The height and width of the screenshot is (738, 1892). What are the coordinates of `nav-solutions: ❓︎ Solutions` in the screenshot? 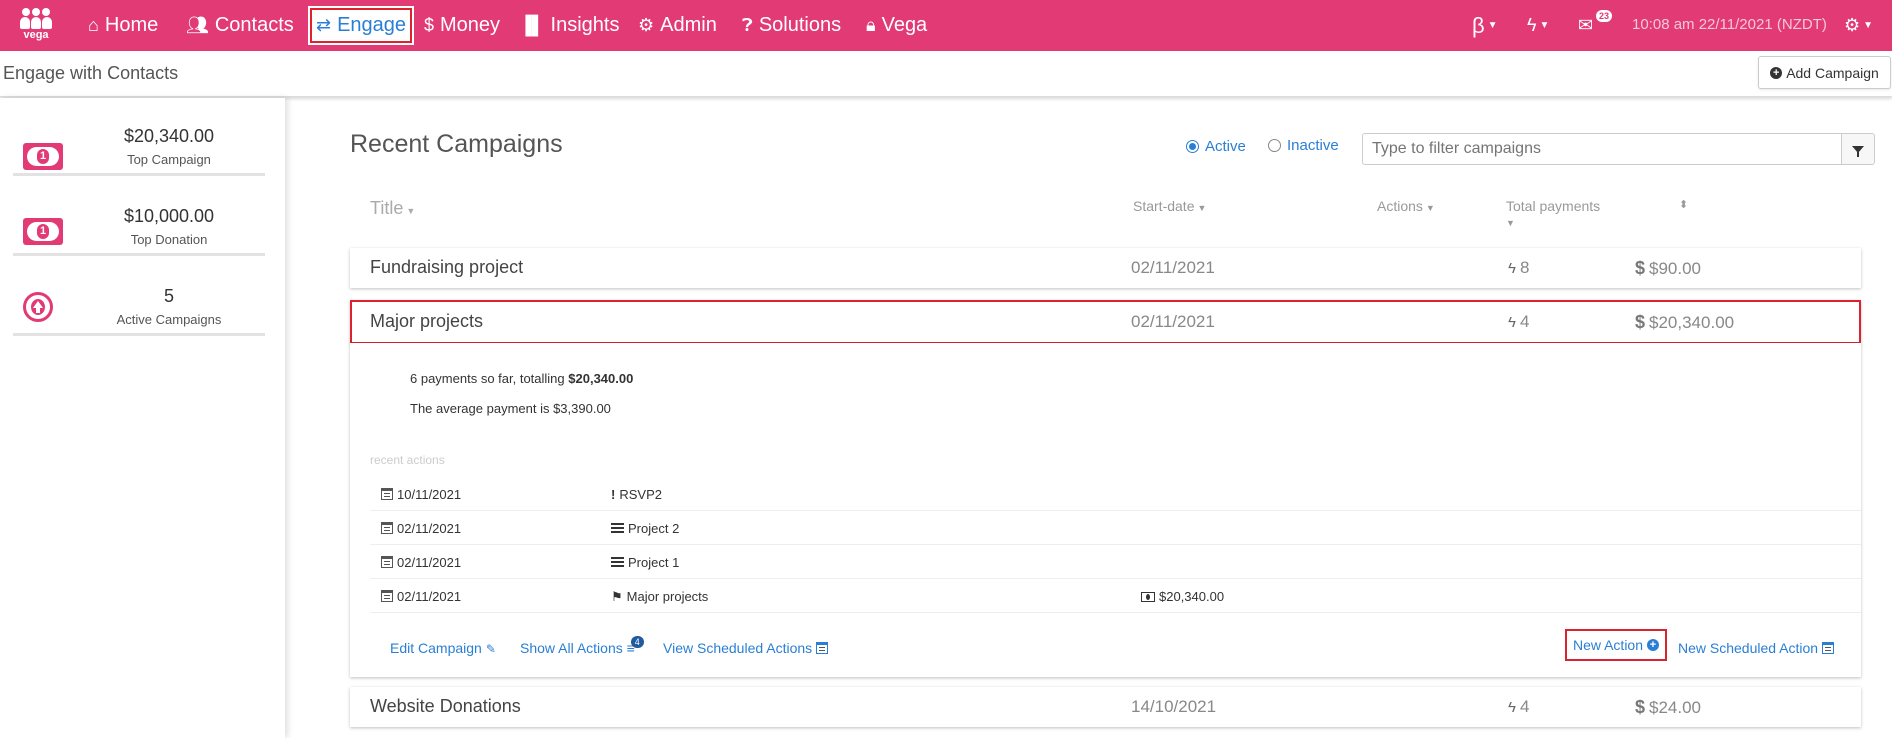 It's located at (791, 25).